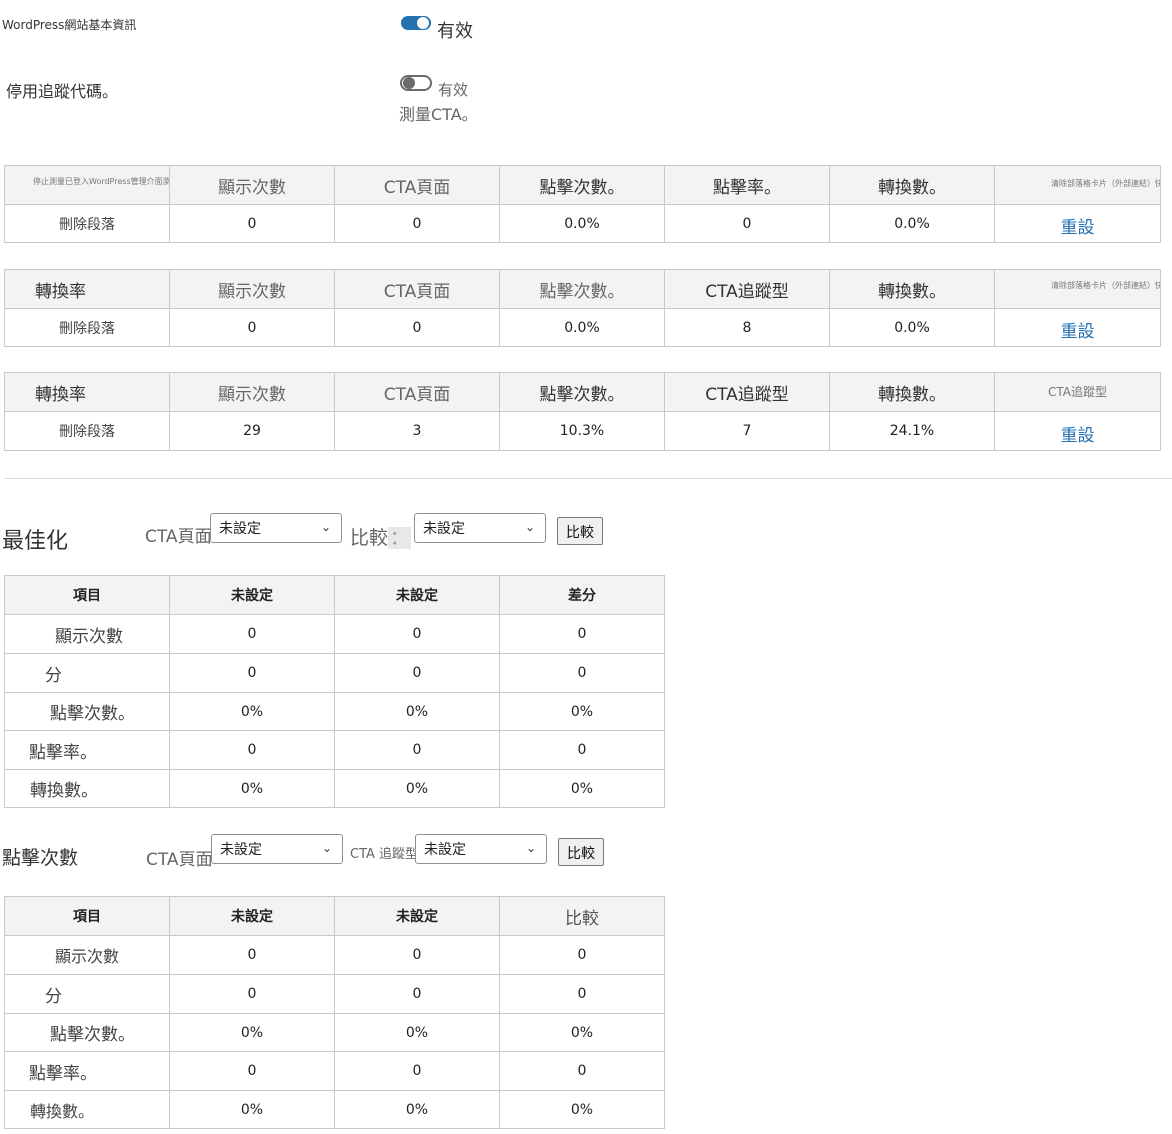  Describe the element at coordinates (417, 431) in the screenshot. I see `cell-cta-page: 3` at that location.